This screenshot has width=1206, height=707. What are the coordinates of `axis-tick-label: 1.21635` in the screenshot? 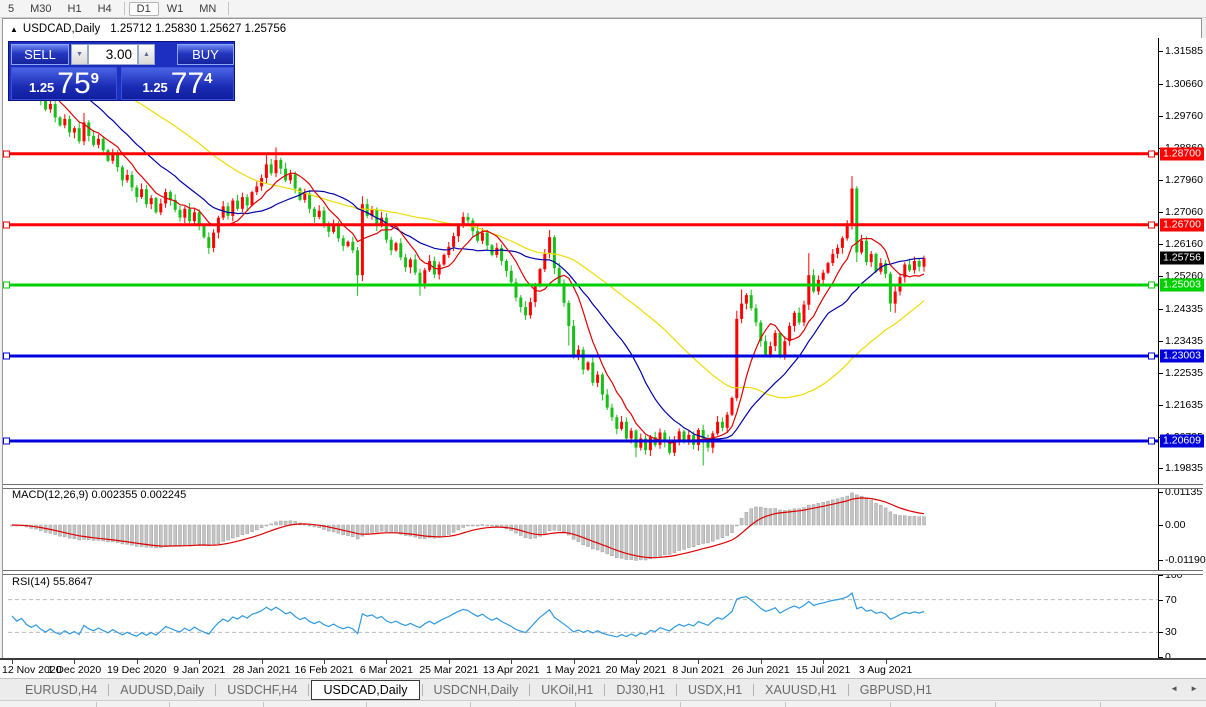 It's located at (1184, 404).